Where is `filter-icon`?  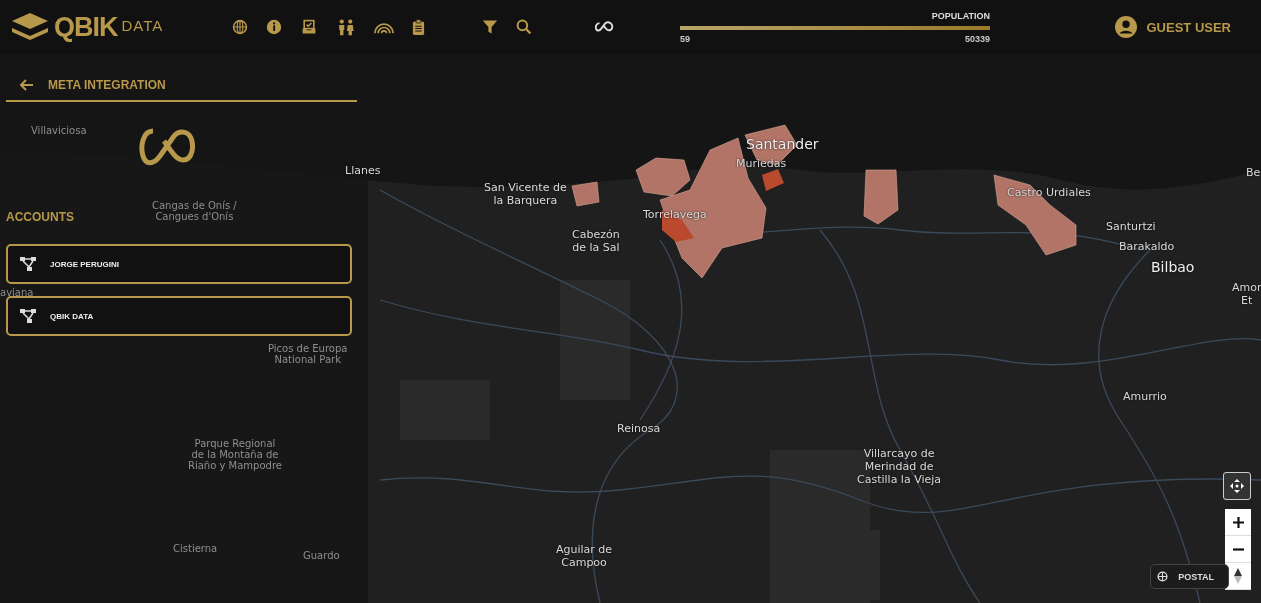
filter-icon is located at coordinates (490, 27).